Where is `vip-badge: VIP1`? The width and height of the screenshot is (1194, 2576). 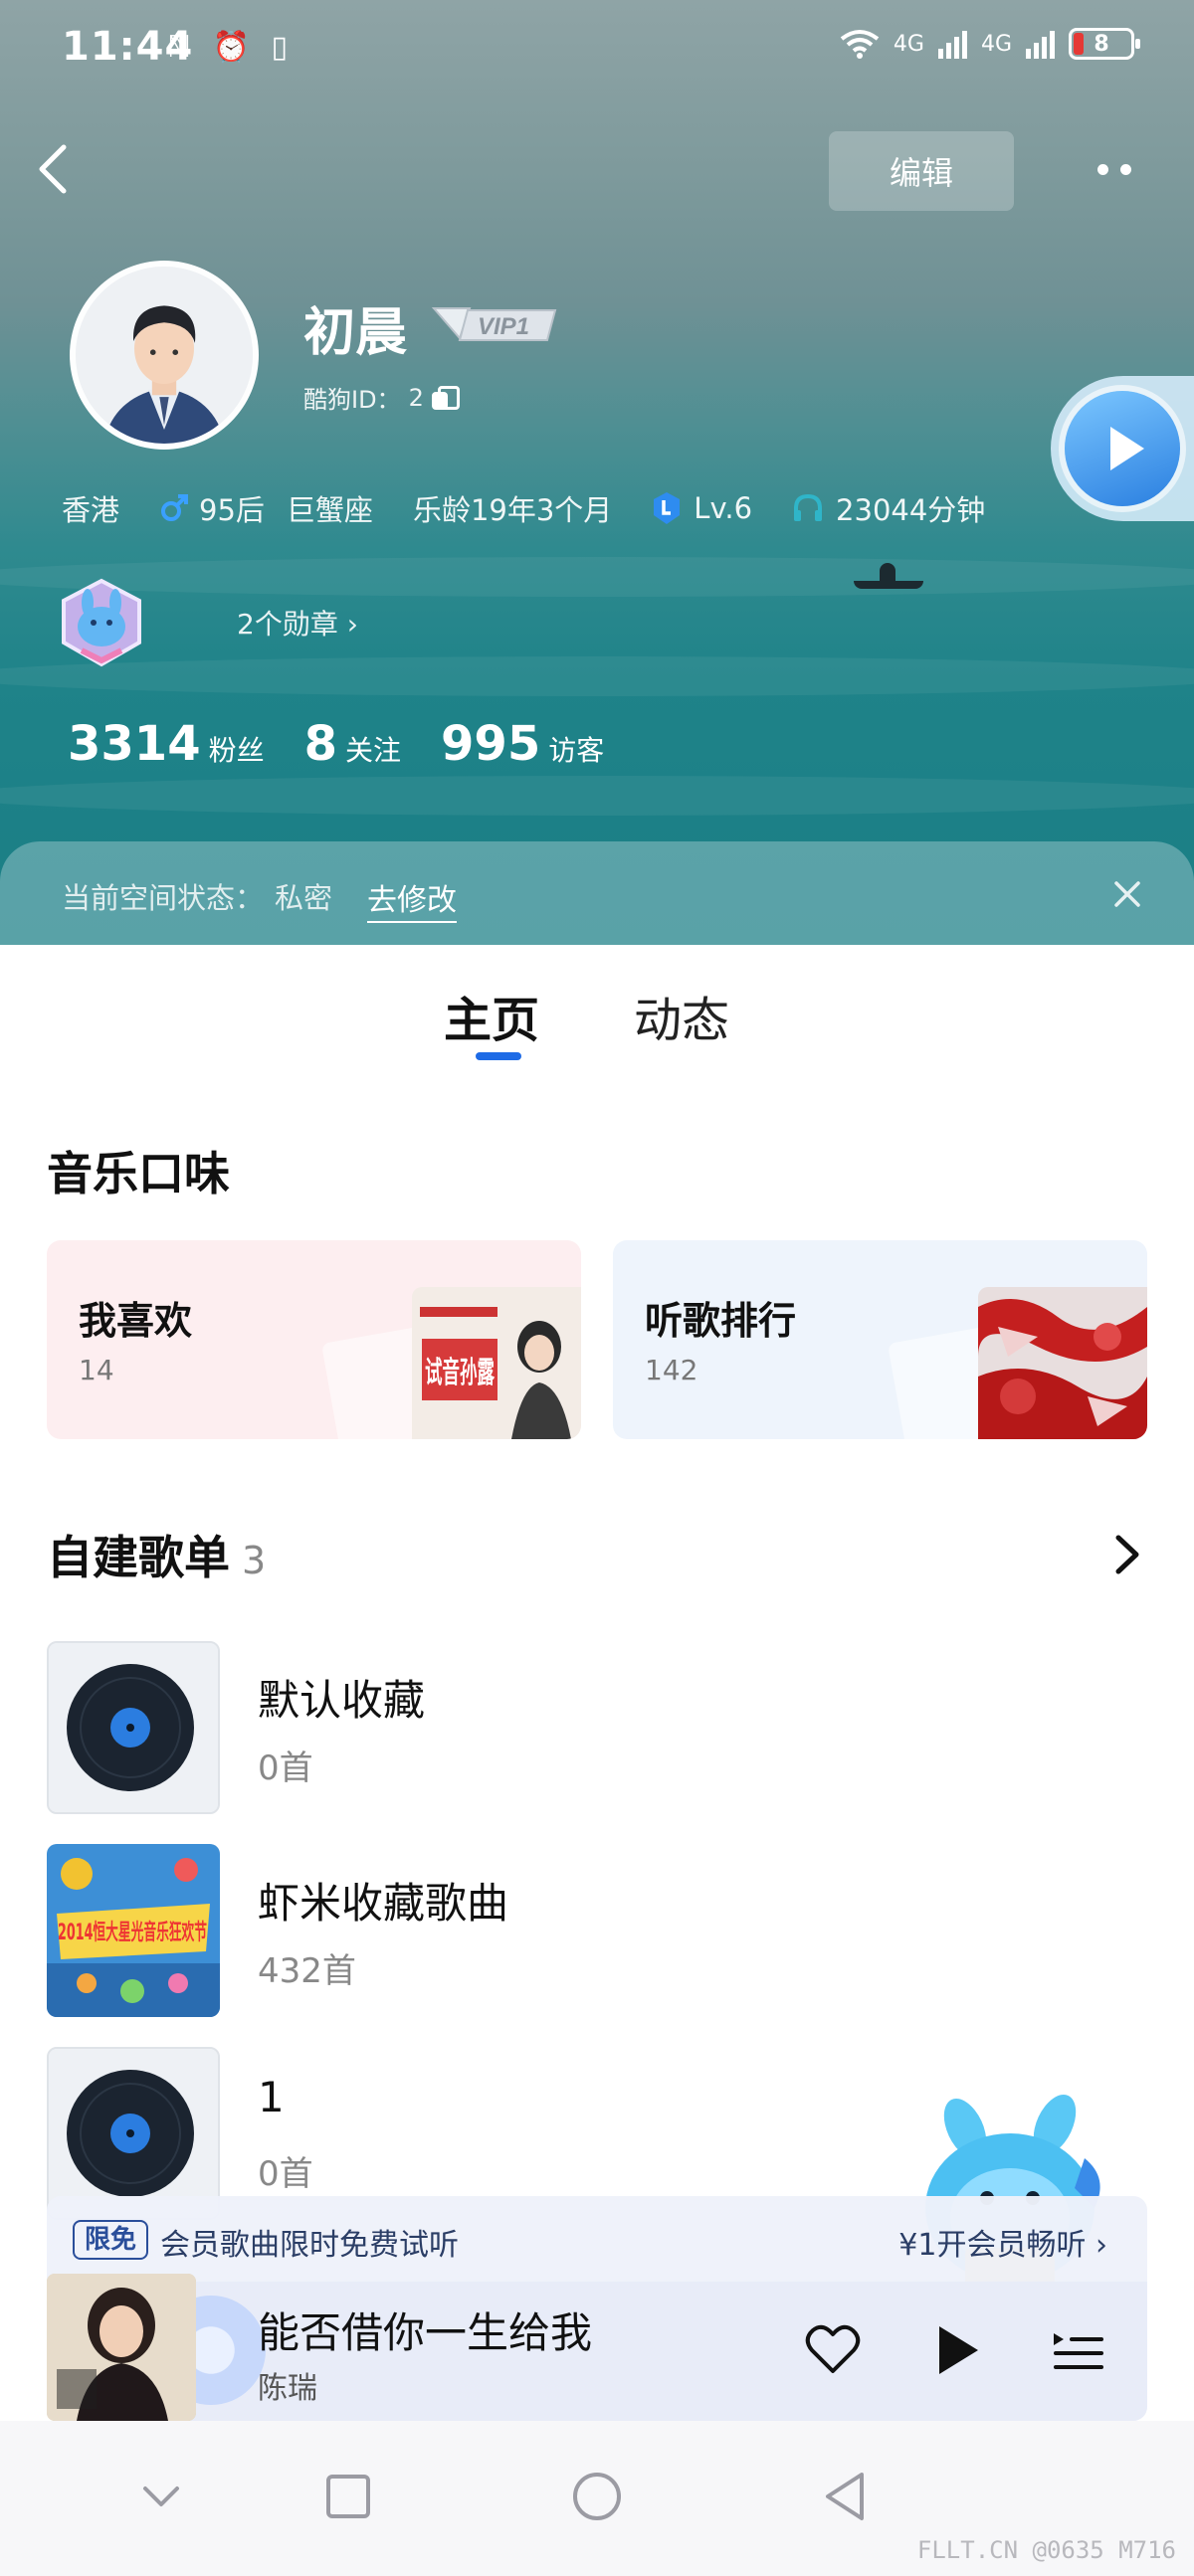 vip-badge: VIP1 is located at coordinates (494, 323).